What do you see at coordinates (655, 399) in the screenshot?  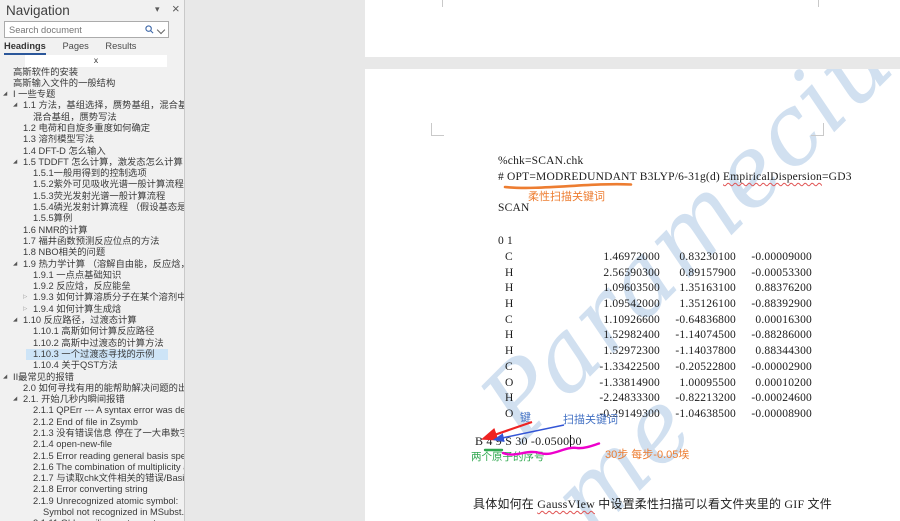 I see `atom-row: H -2.24833300 -0.82213200 -0.00024600` at bounding box center [655, 399].